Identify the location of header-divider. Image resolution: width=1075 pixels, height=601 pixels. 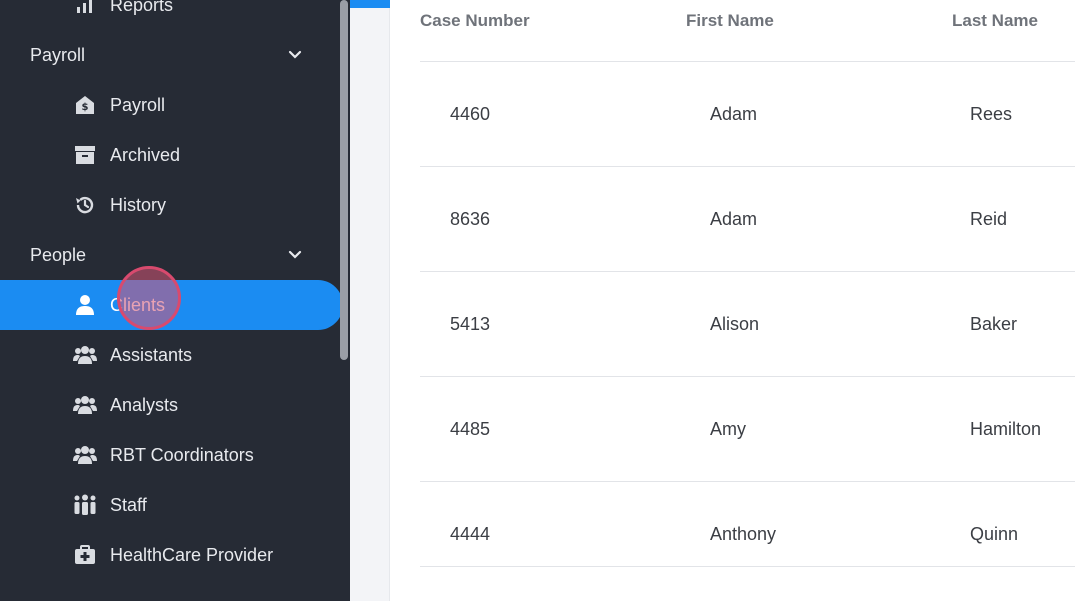
(747, 61).